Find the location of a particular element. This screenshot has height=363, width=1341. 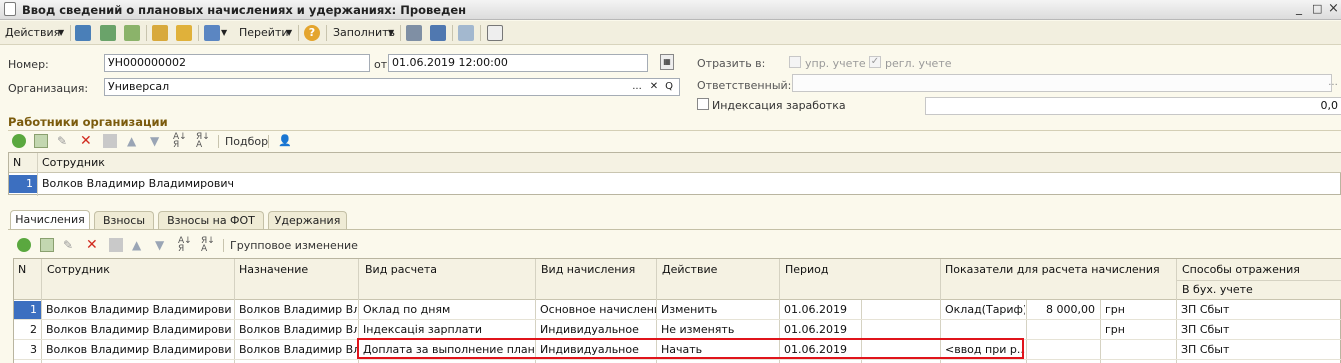

tab-accruals: Начисления is located at coordinates (50, 219).